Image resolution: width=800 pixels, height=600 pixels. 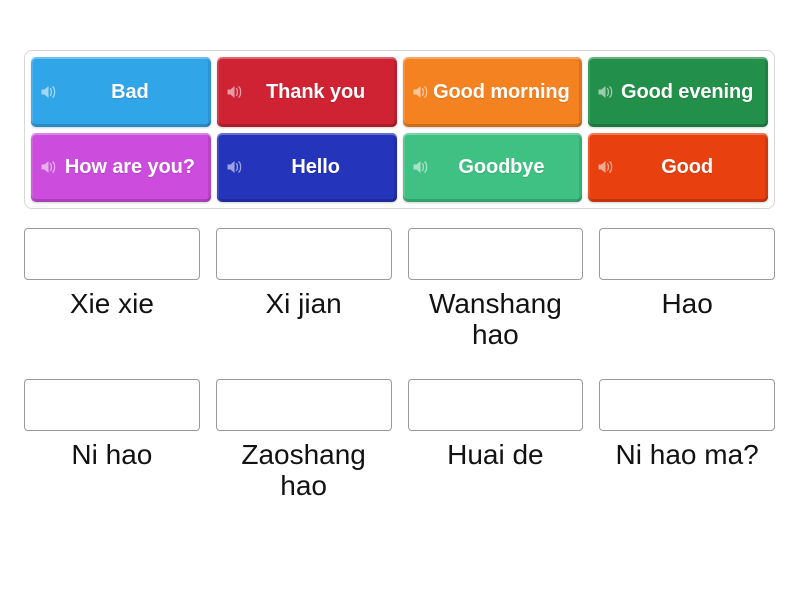 I want to click on answer-cell: Xi jian, so click(x=303, y=289).